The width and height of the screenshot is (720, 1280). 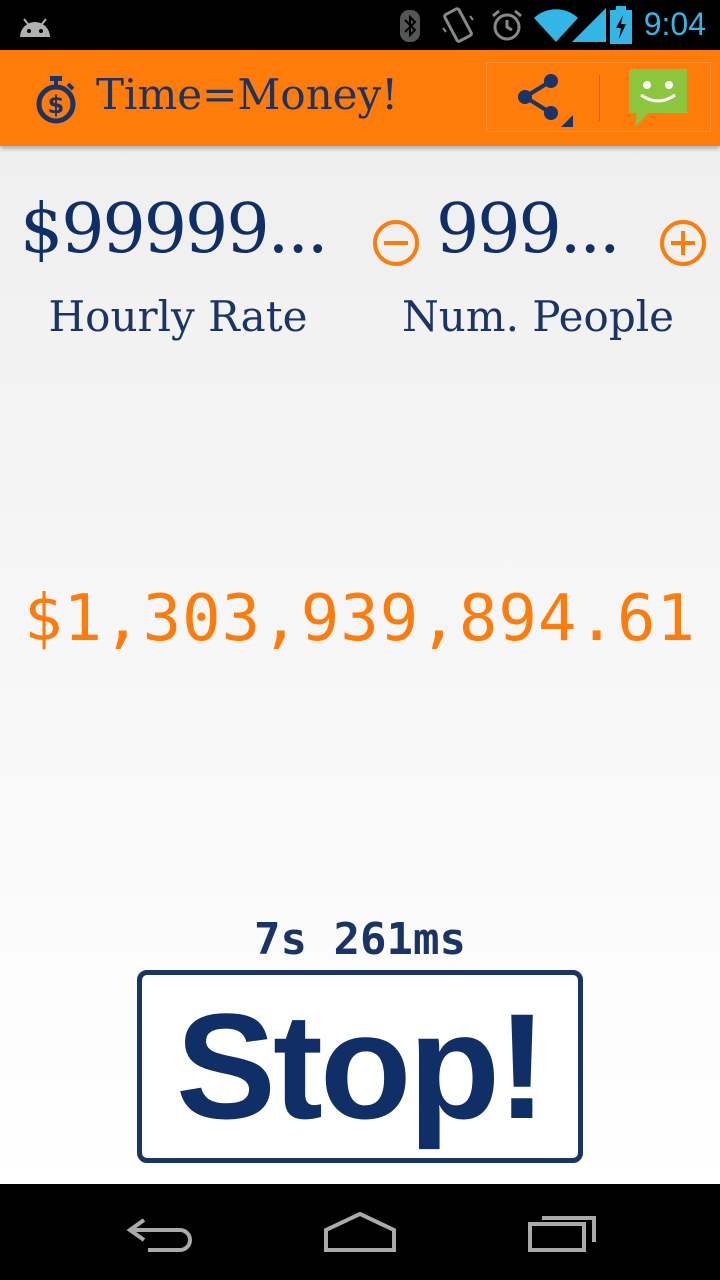 What do you see at coordinates (410, 26) in the screenshot?
I see `bluetooth-icon` at bounding box center [410, 26].